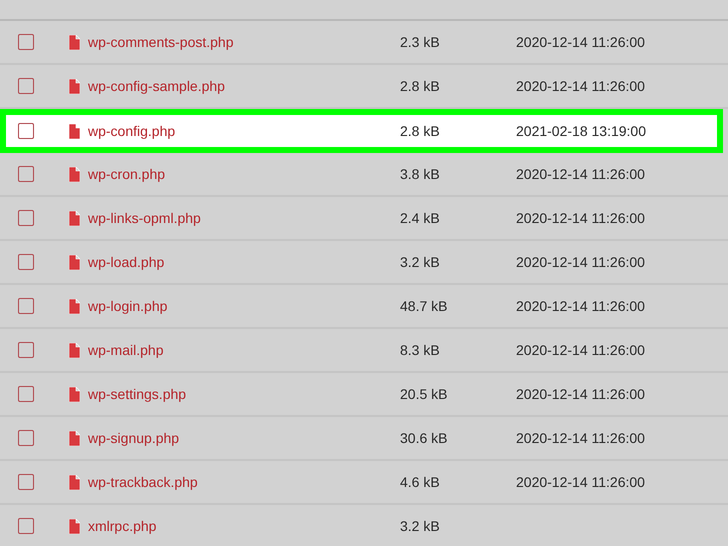  Describe the element at coordinates (424, 306) in the screenshot. I see `file-size: 48.7 kB` at that location.